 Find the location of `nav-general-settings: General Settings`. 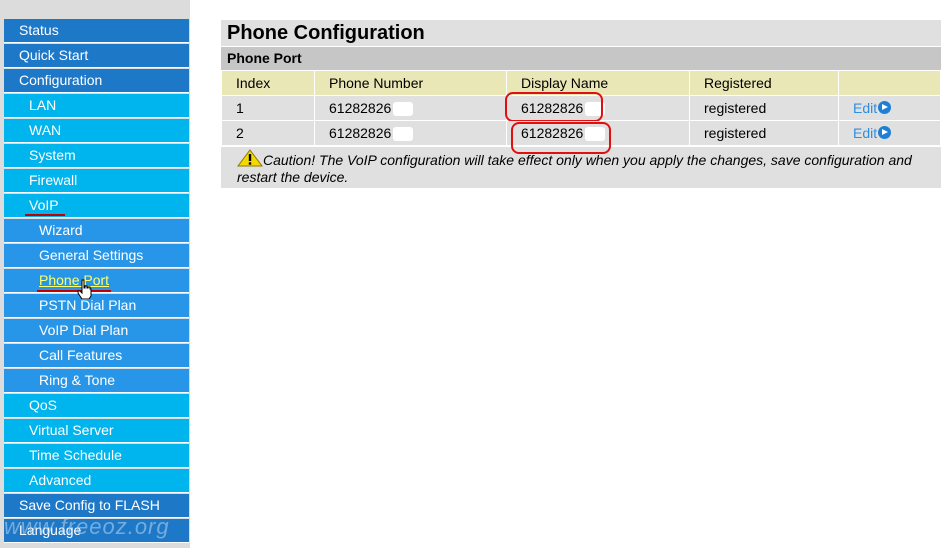

nav-general-settings: General Settings is located at coordinates (96, 256).